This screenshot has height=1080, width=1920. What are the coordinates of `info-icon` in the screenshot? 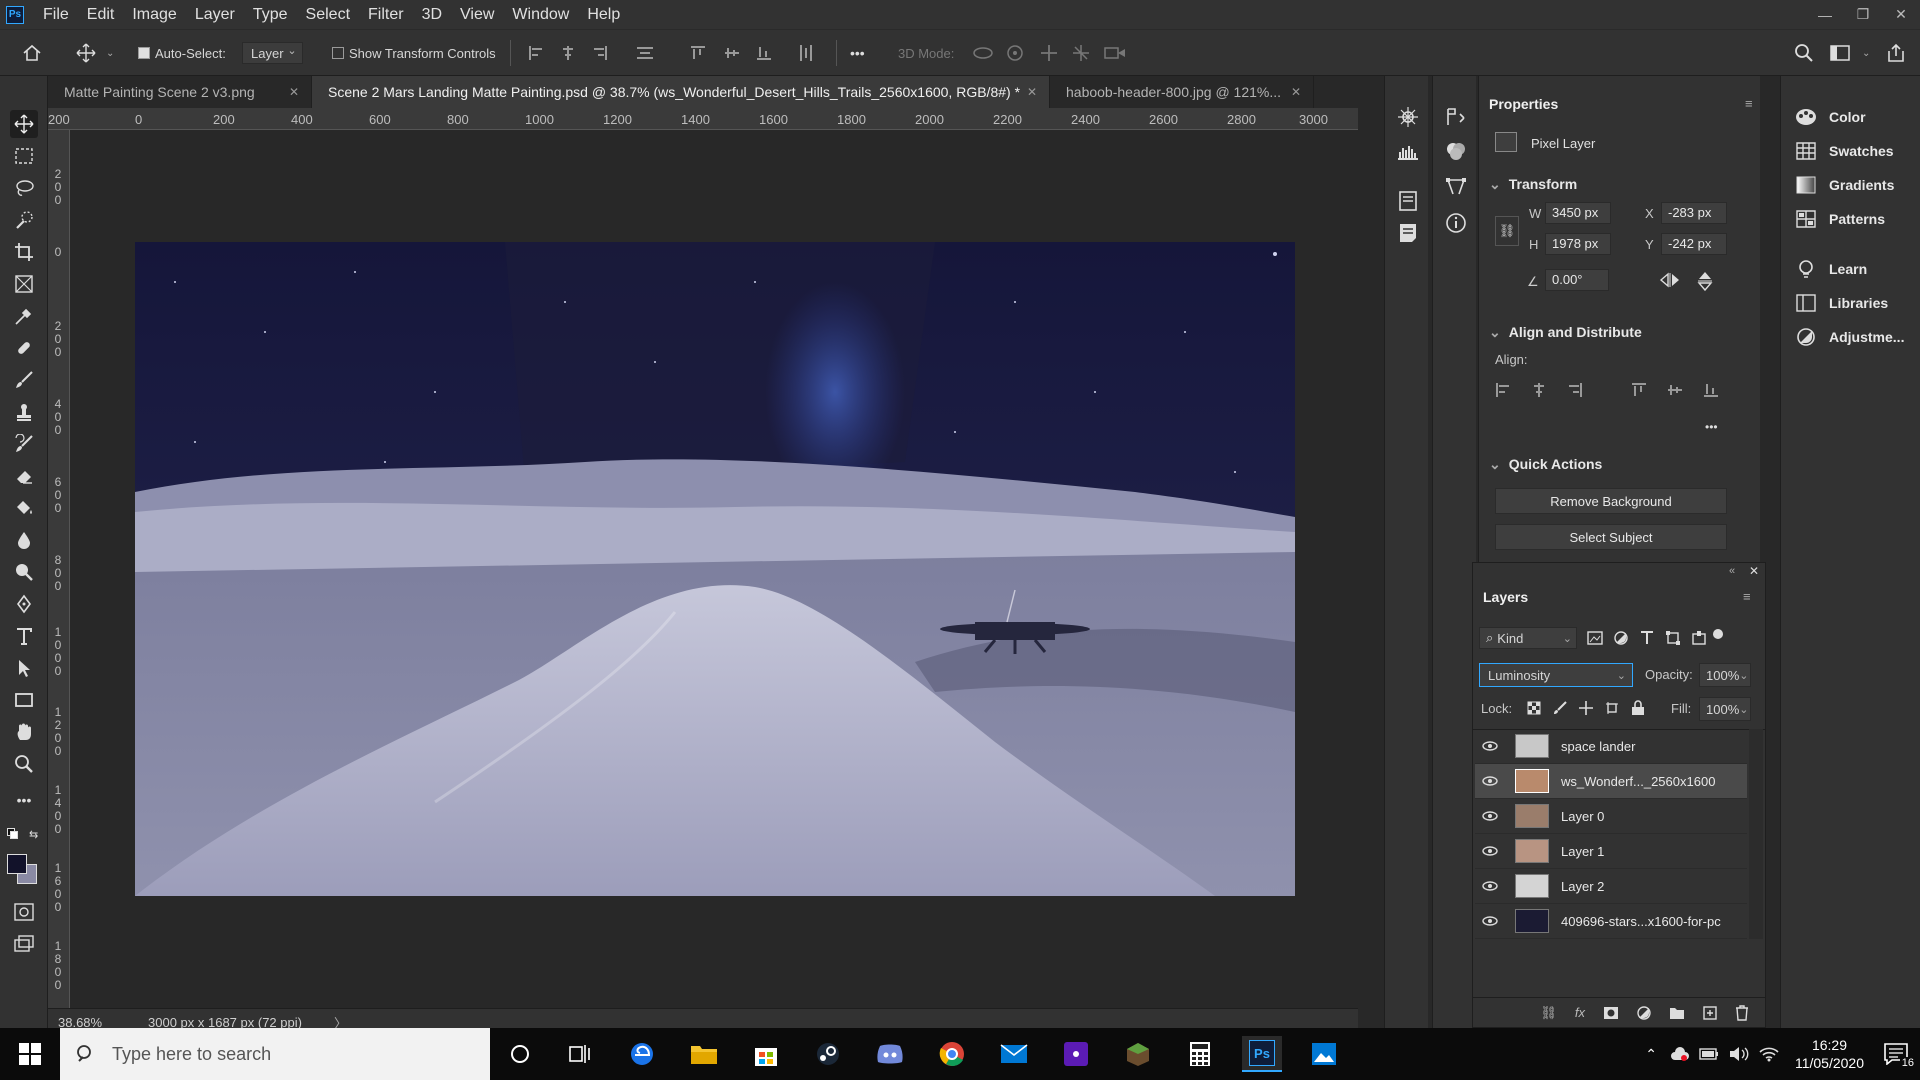 It's located at (1456, 223).